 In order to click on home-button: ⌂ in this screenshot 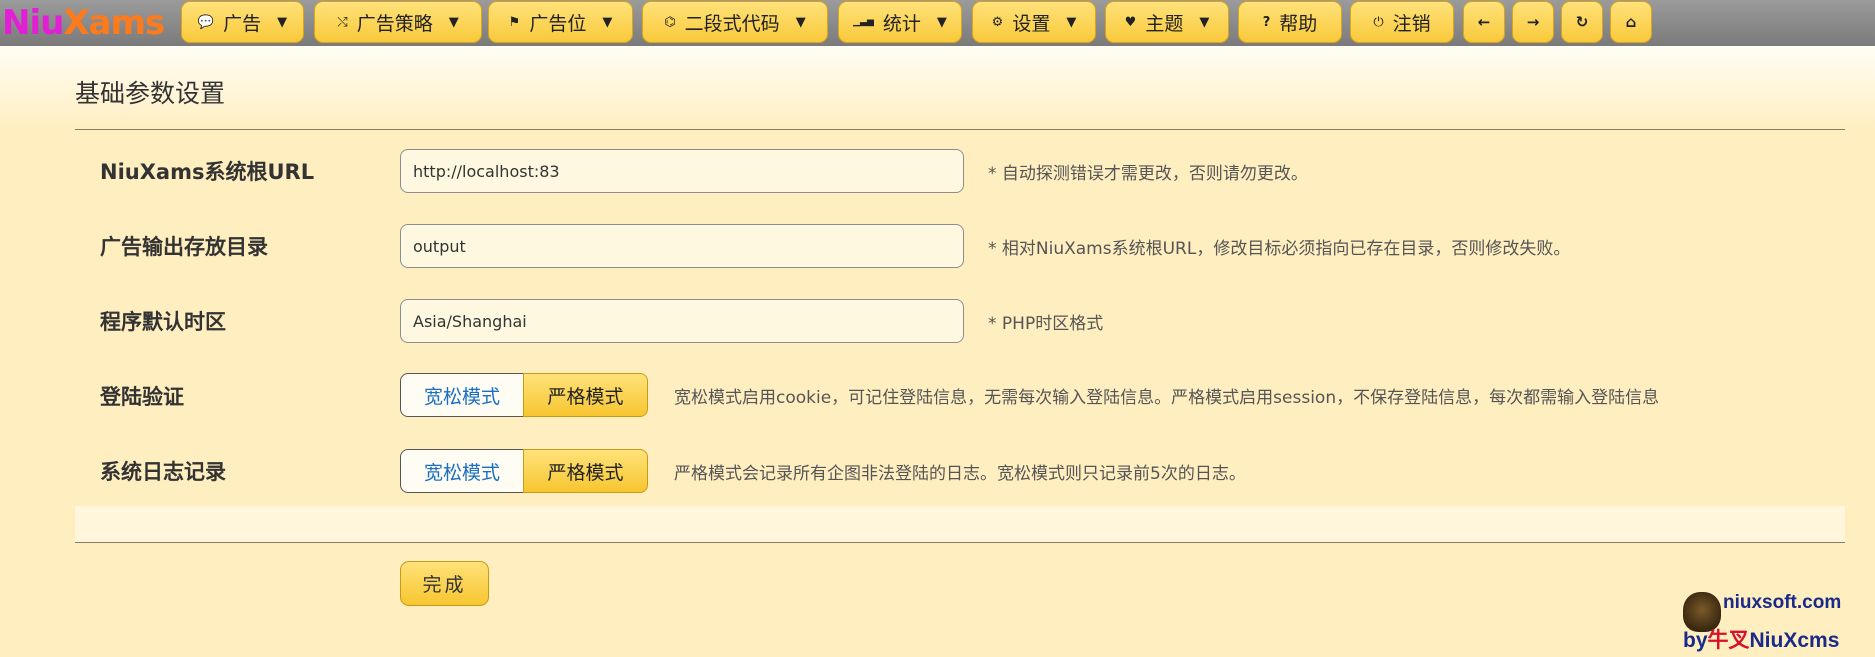, I will do `click(1631, 22)`.